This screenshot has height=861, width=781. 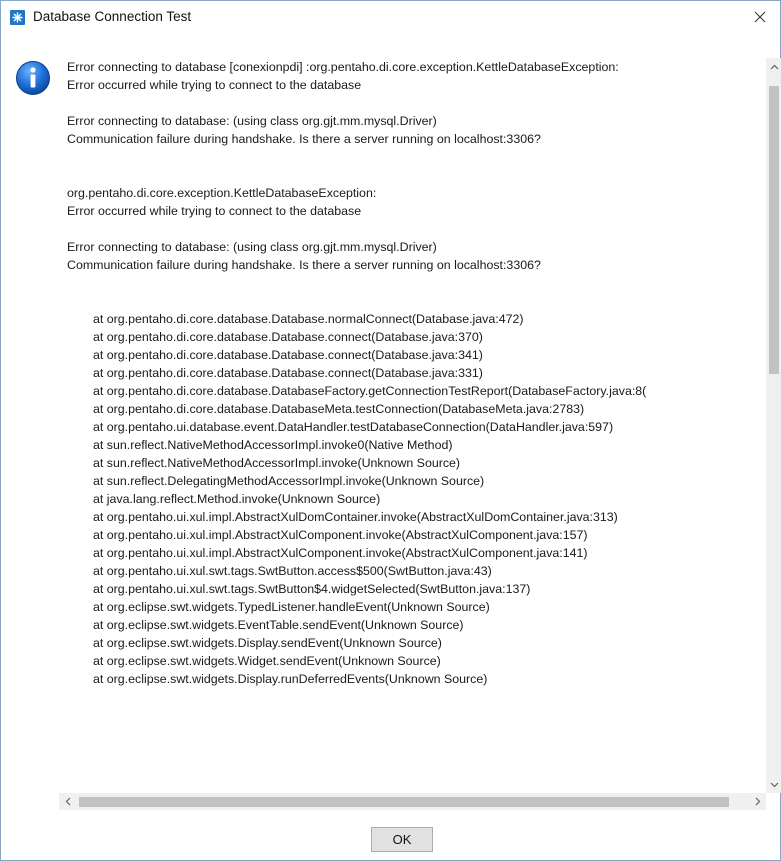 I want to click on chevron-right-icon, so click(x=757, y=801).